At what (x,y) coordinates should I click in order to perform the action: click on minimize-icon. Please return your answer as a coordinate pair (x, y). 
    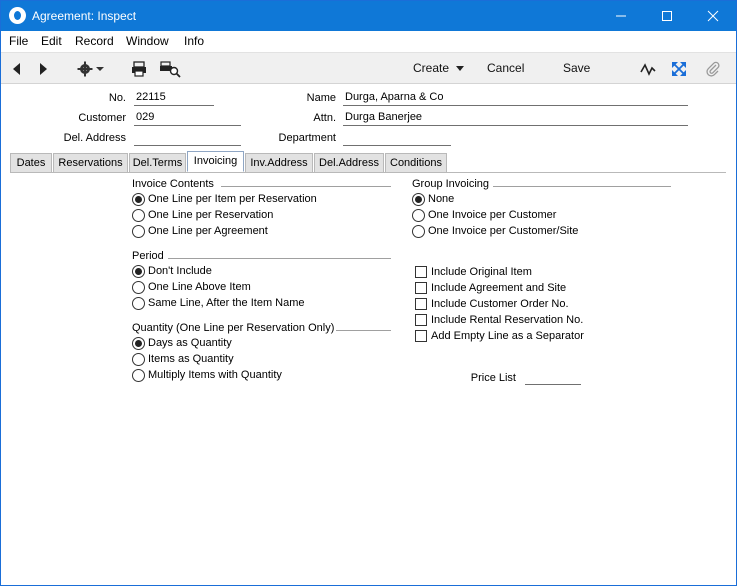
    Looking at the image, I should click on (621, 16).